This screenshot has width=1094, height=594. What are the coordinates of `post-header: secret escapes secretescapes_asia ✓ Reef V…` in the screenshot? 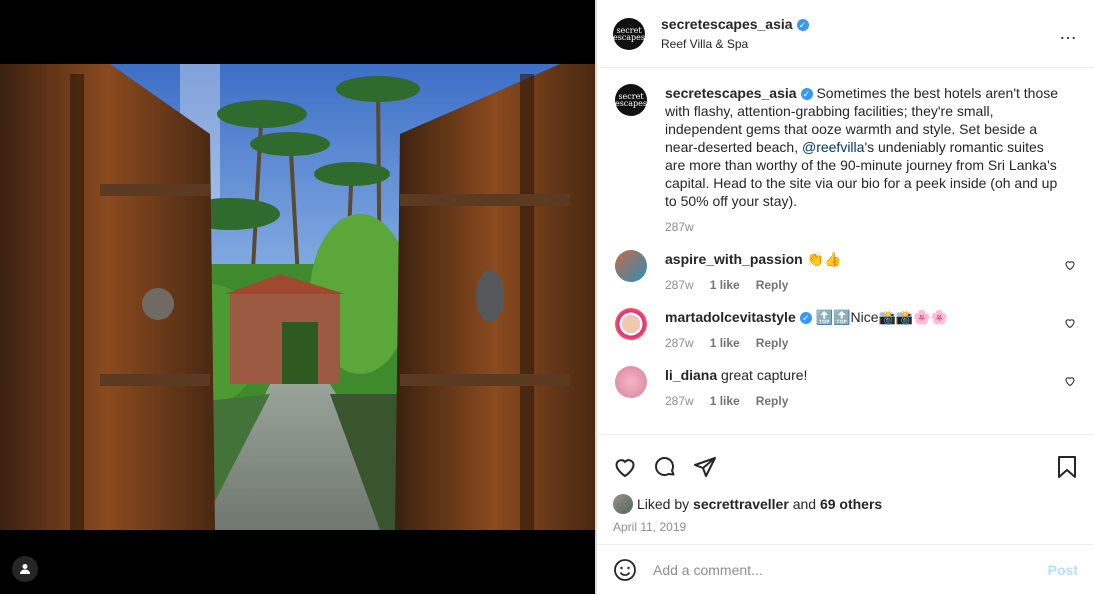 It's located at (845, 34).